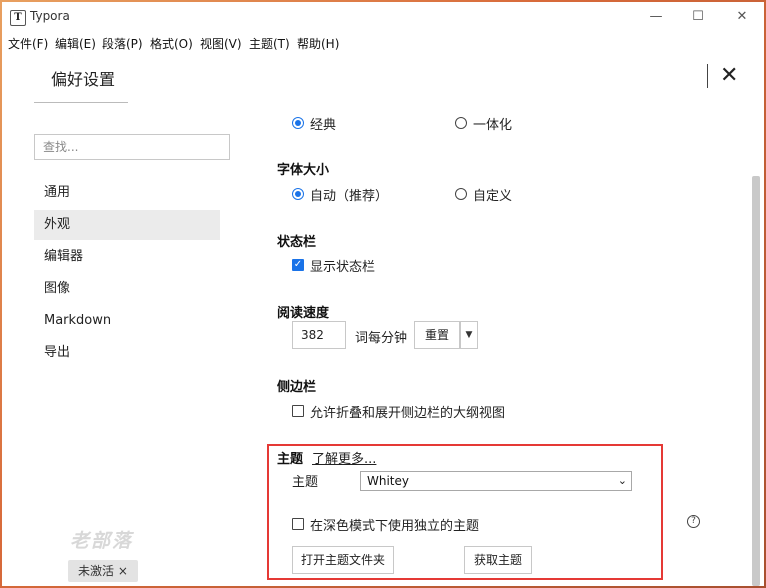 Image resolution: width=766 pixels, height=588 pixels. What do you see at coordinates (303, 170) in the screenshot?
I see `font-size-heading: 字体大小` at bounding box center [303, 170].